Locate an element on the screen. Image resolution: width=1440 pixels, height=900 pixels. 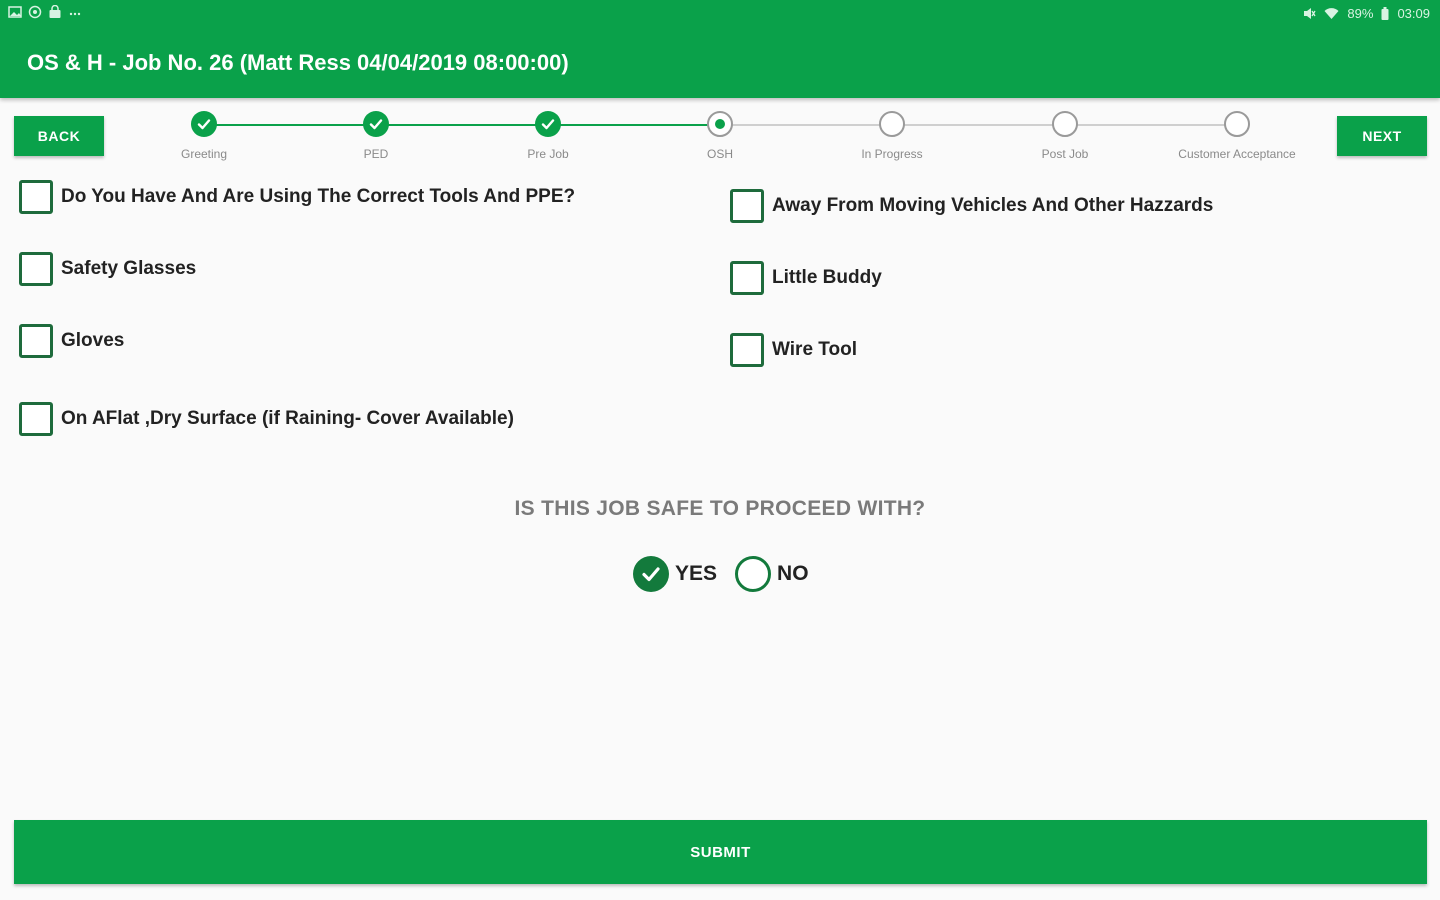
checkbox-label: Safety Glasses is located at coordinates (129, 268).